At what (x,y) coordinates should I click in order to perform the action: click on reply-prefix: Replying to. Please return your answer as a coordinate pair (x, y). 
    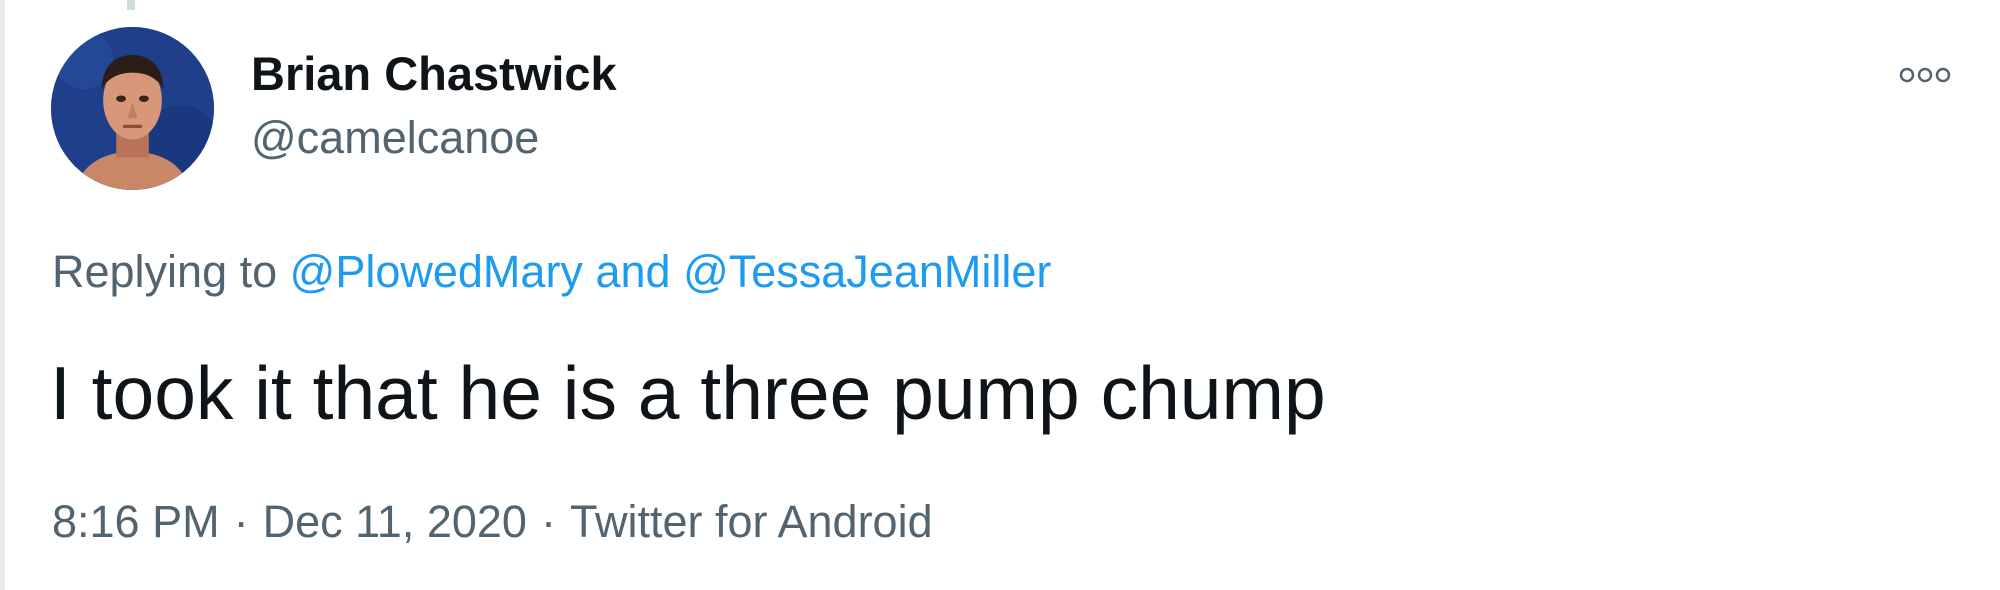
    Looking at the image, I should click on (165, 271).